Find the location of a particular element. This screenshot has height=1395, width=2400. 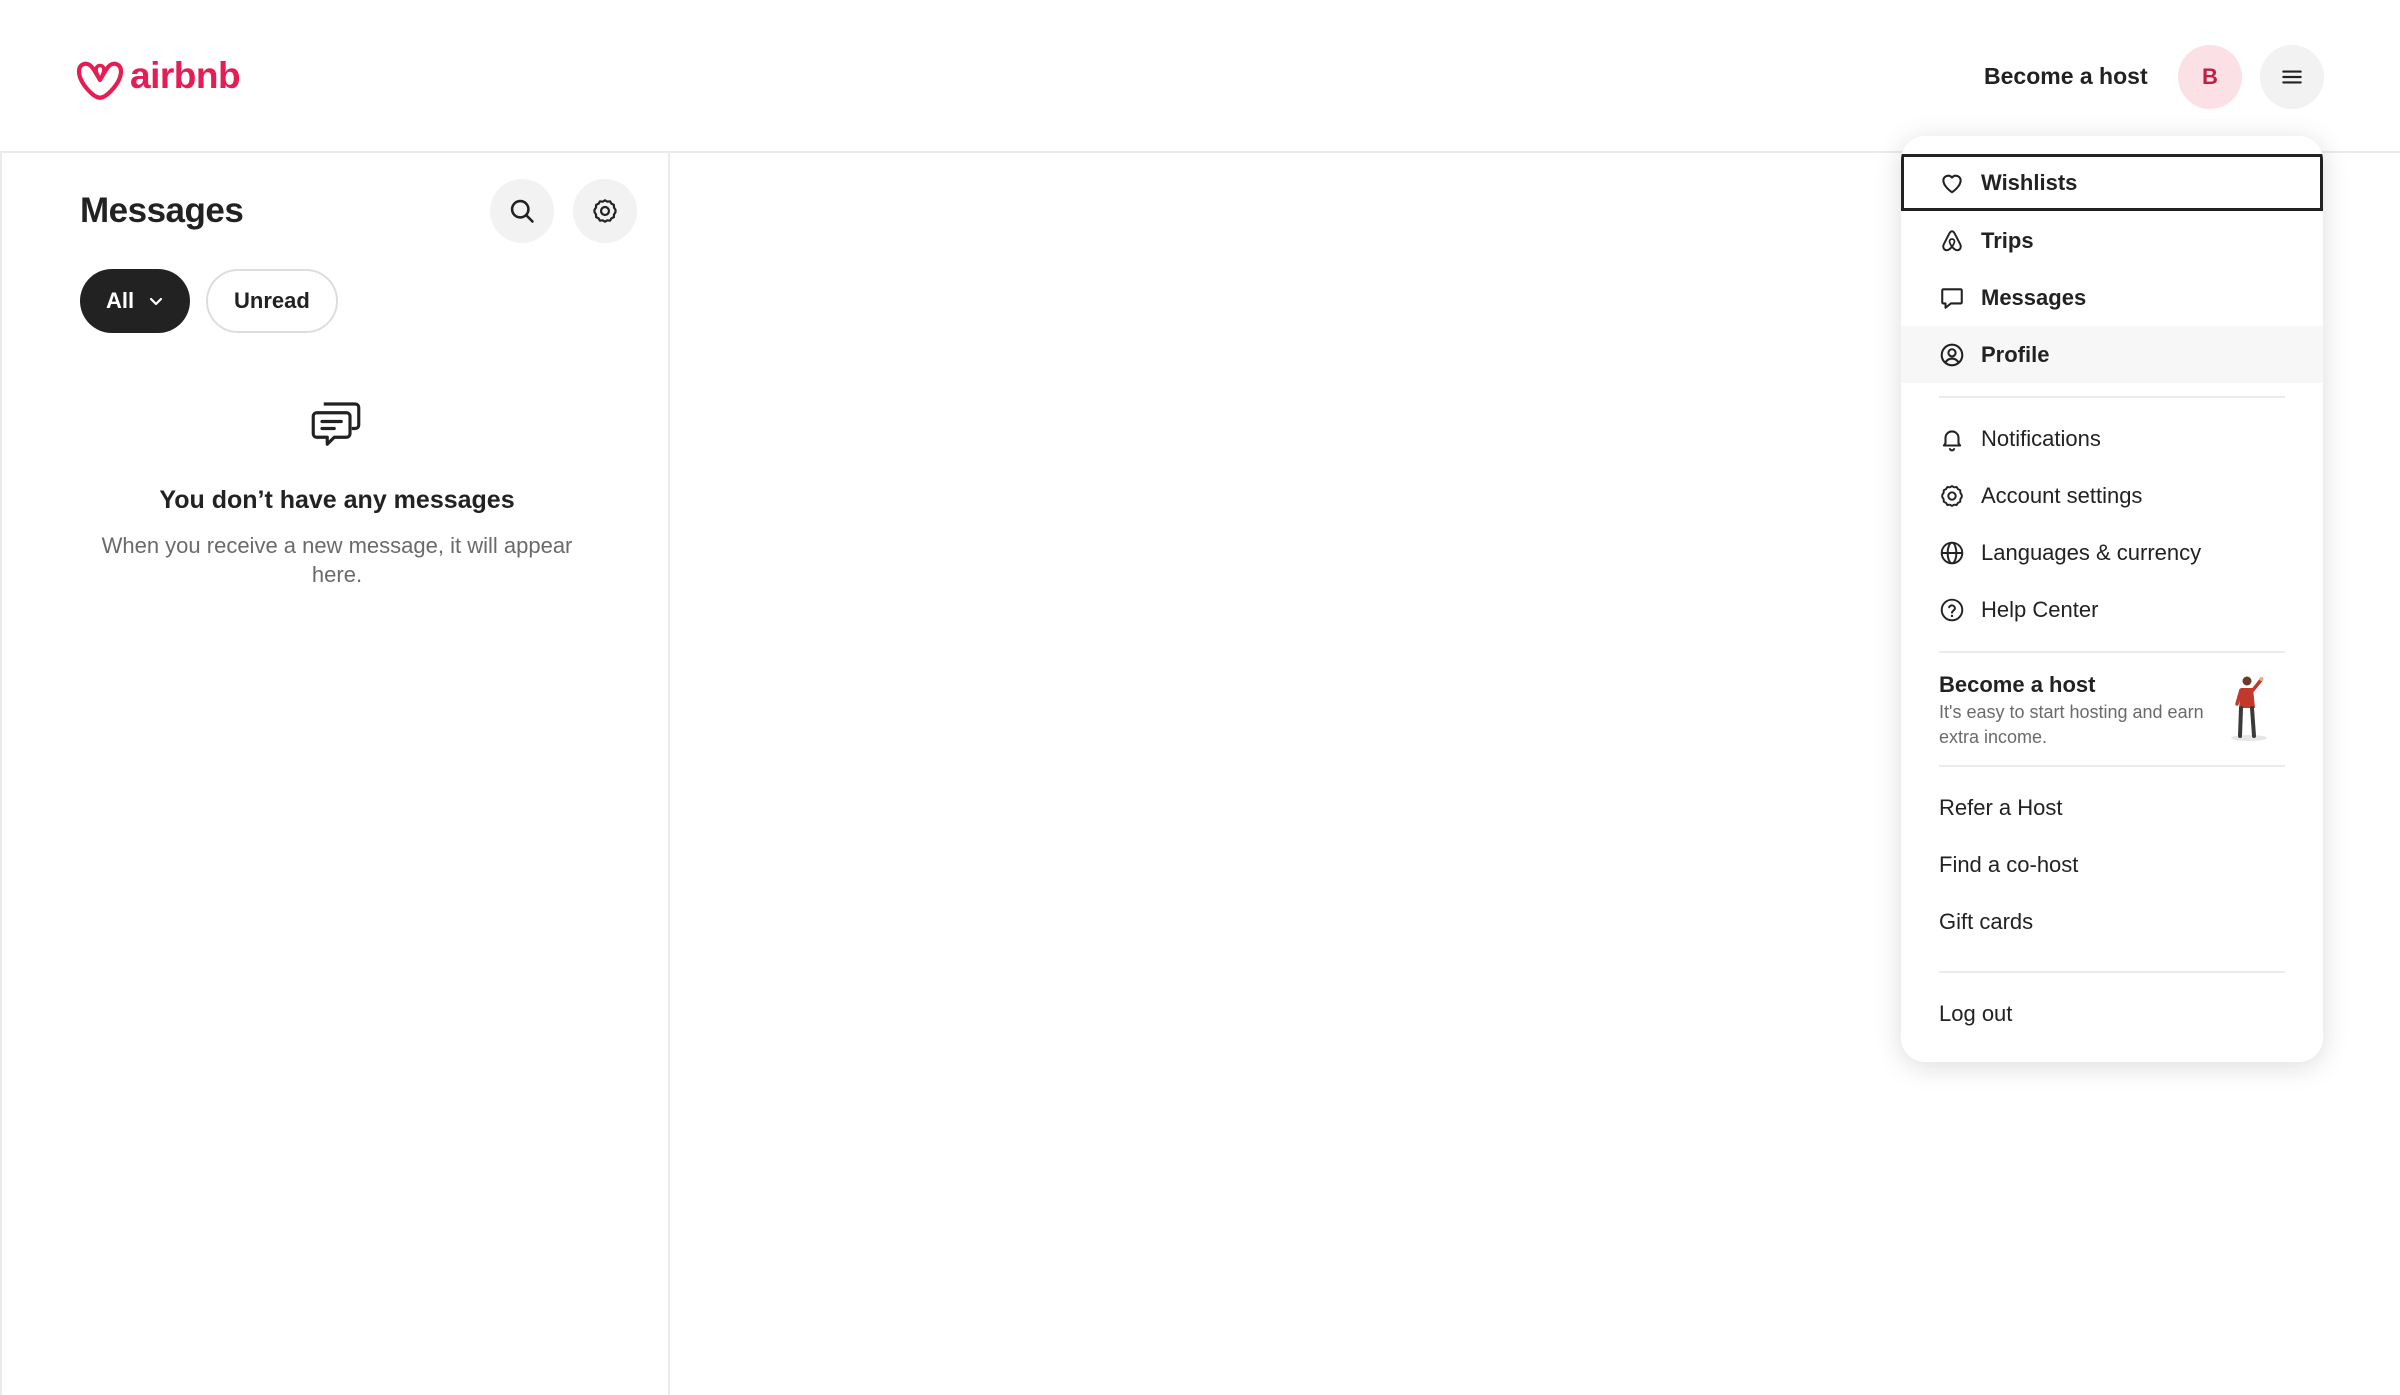

host-illustration-icon is located at coordinates (2249, 708).